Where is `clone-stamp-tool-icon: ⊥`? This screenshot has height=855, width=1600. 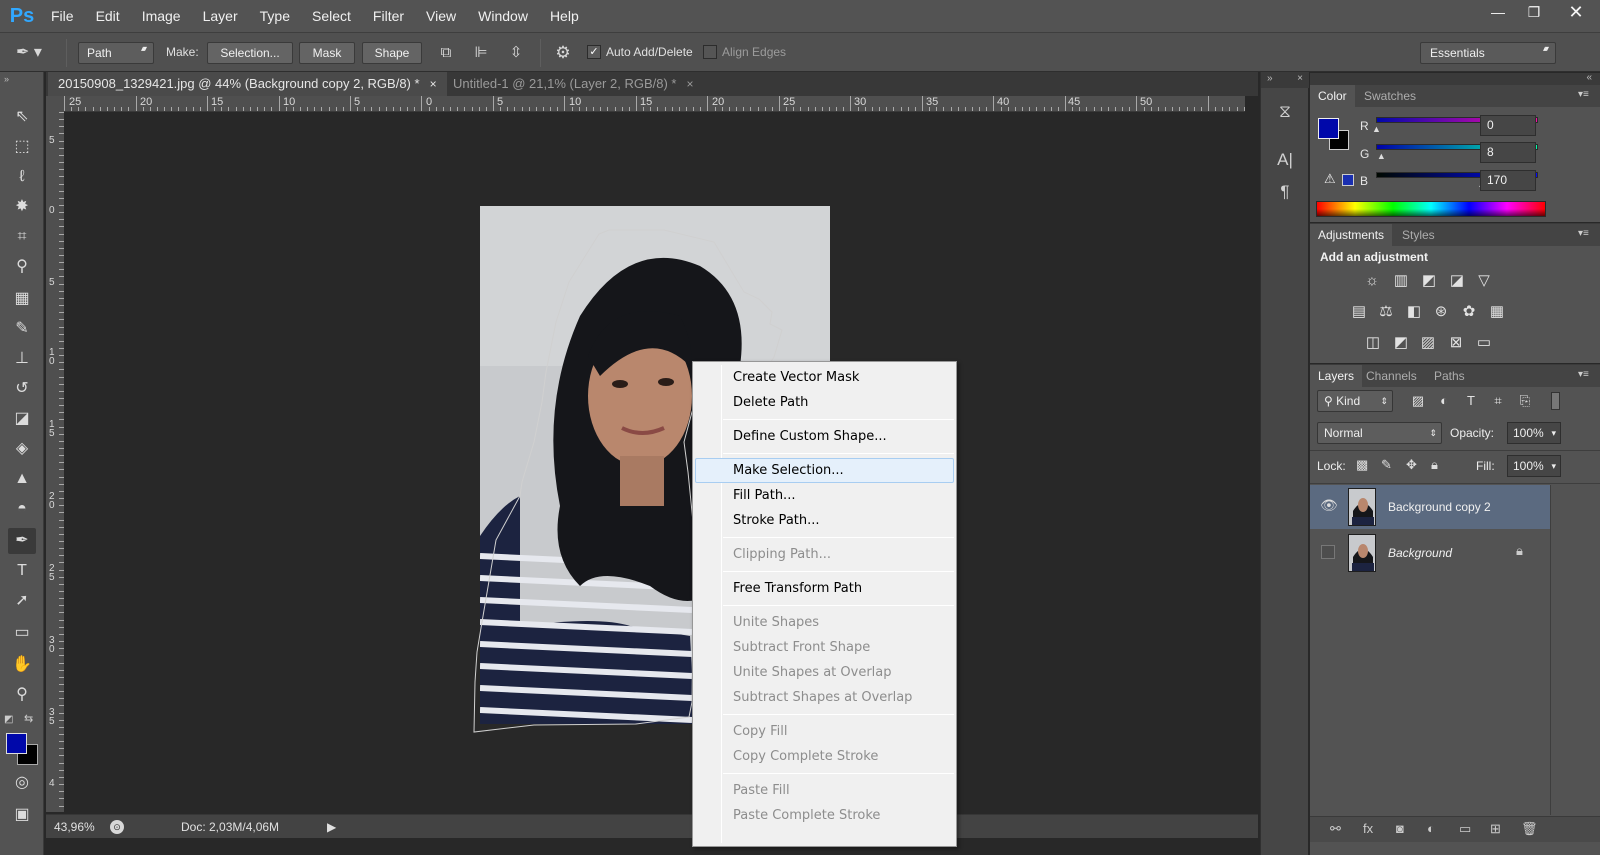 clone-stamp-tool-icon: ⊥ is located at coordinates (22, 359).